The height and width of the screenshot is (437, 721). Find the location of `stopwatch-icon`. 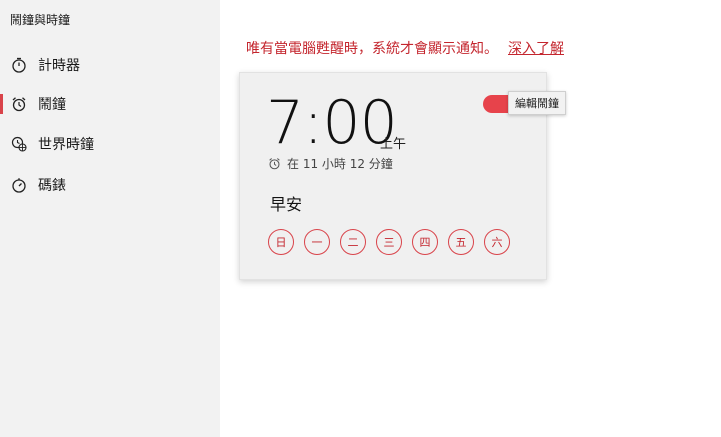

stopwatch-icon is located at coordinates (19, 185).